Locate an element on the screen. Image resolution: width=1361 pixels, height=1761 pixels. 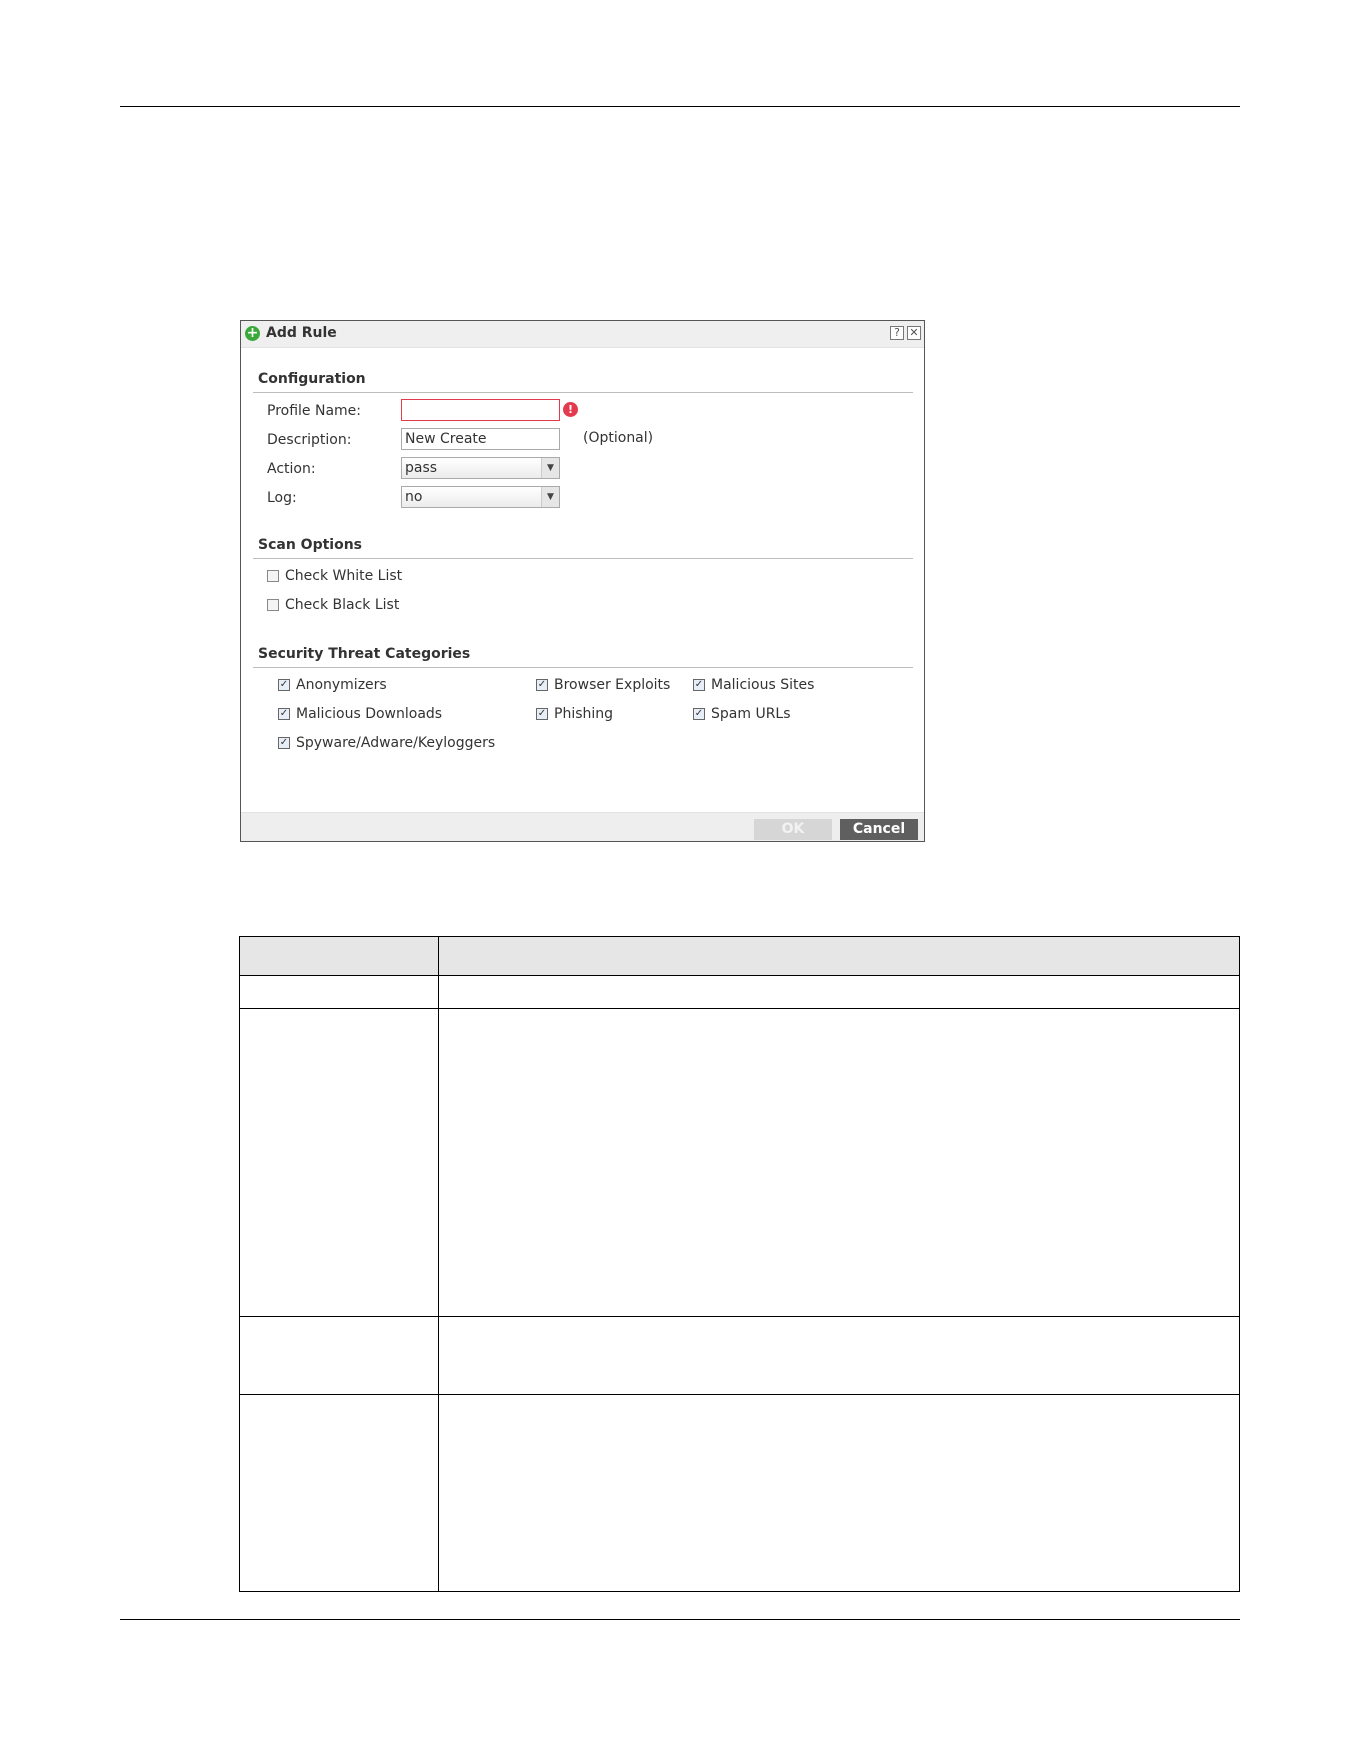
threat-categories-divider is located at coordinates (583, 667).